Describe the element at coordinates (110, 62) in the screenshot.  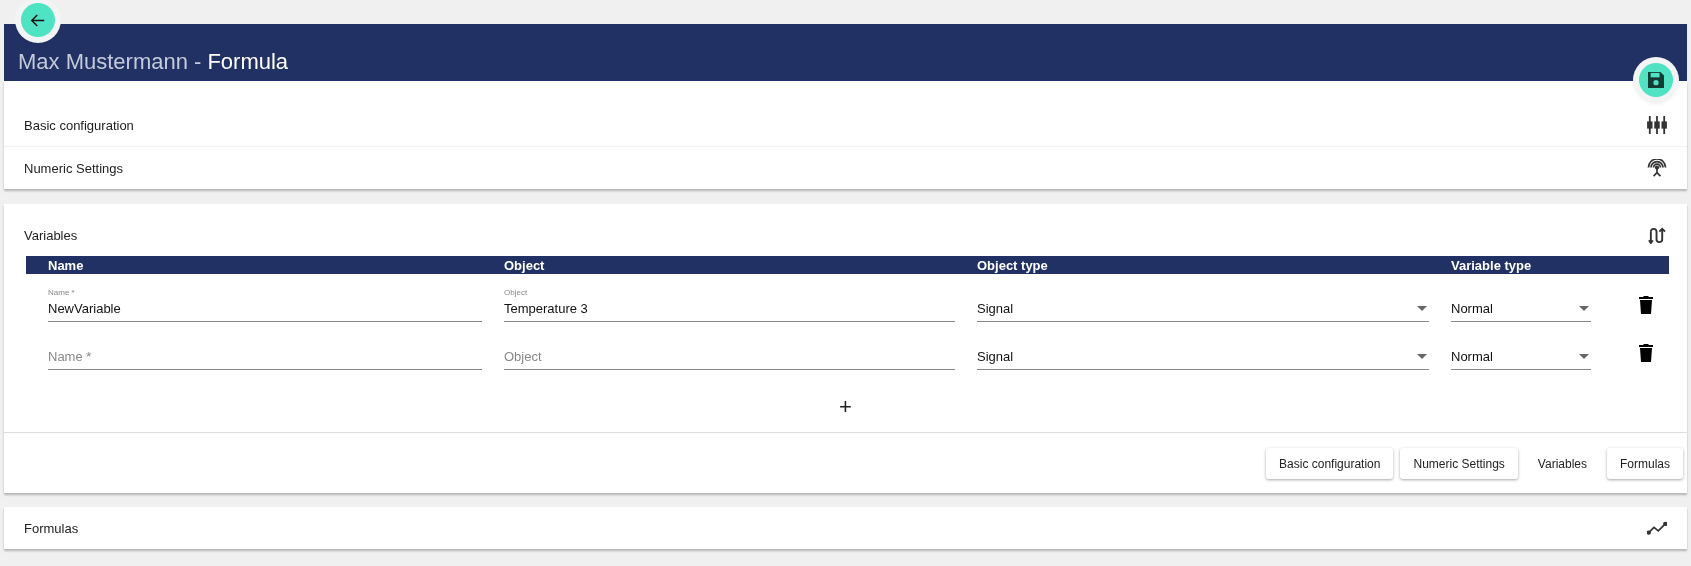
I see `owner-name: Max Mustermann -` at that location.